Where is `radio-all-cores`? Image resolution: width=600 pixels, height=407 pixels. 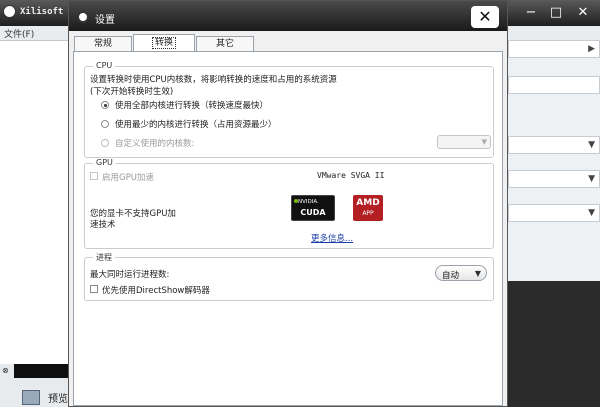
radio-all-cores is located at coordinates (105, 105).